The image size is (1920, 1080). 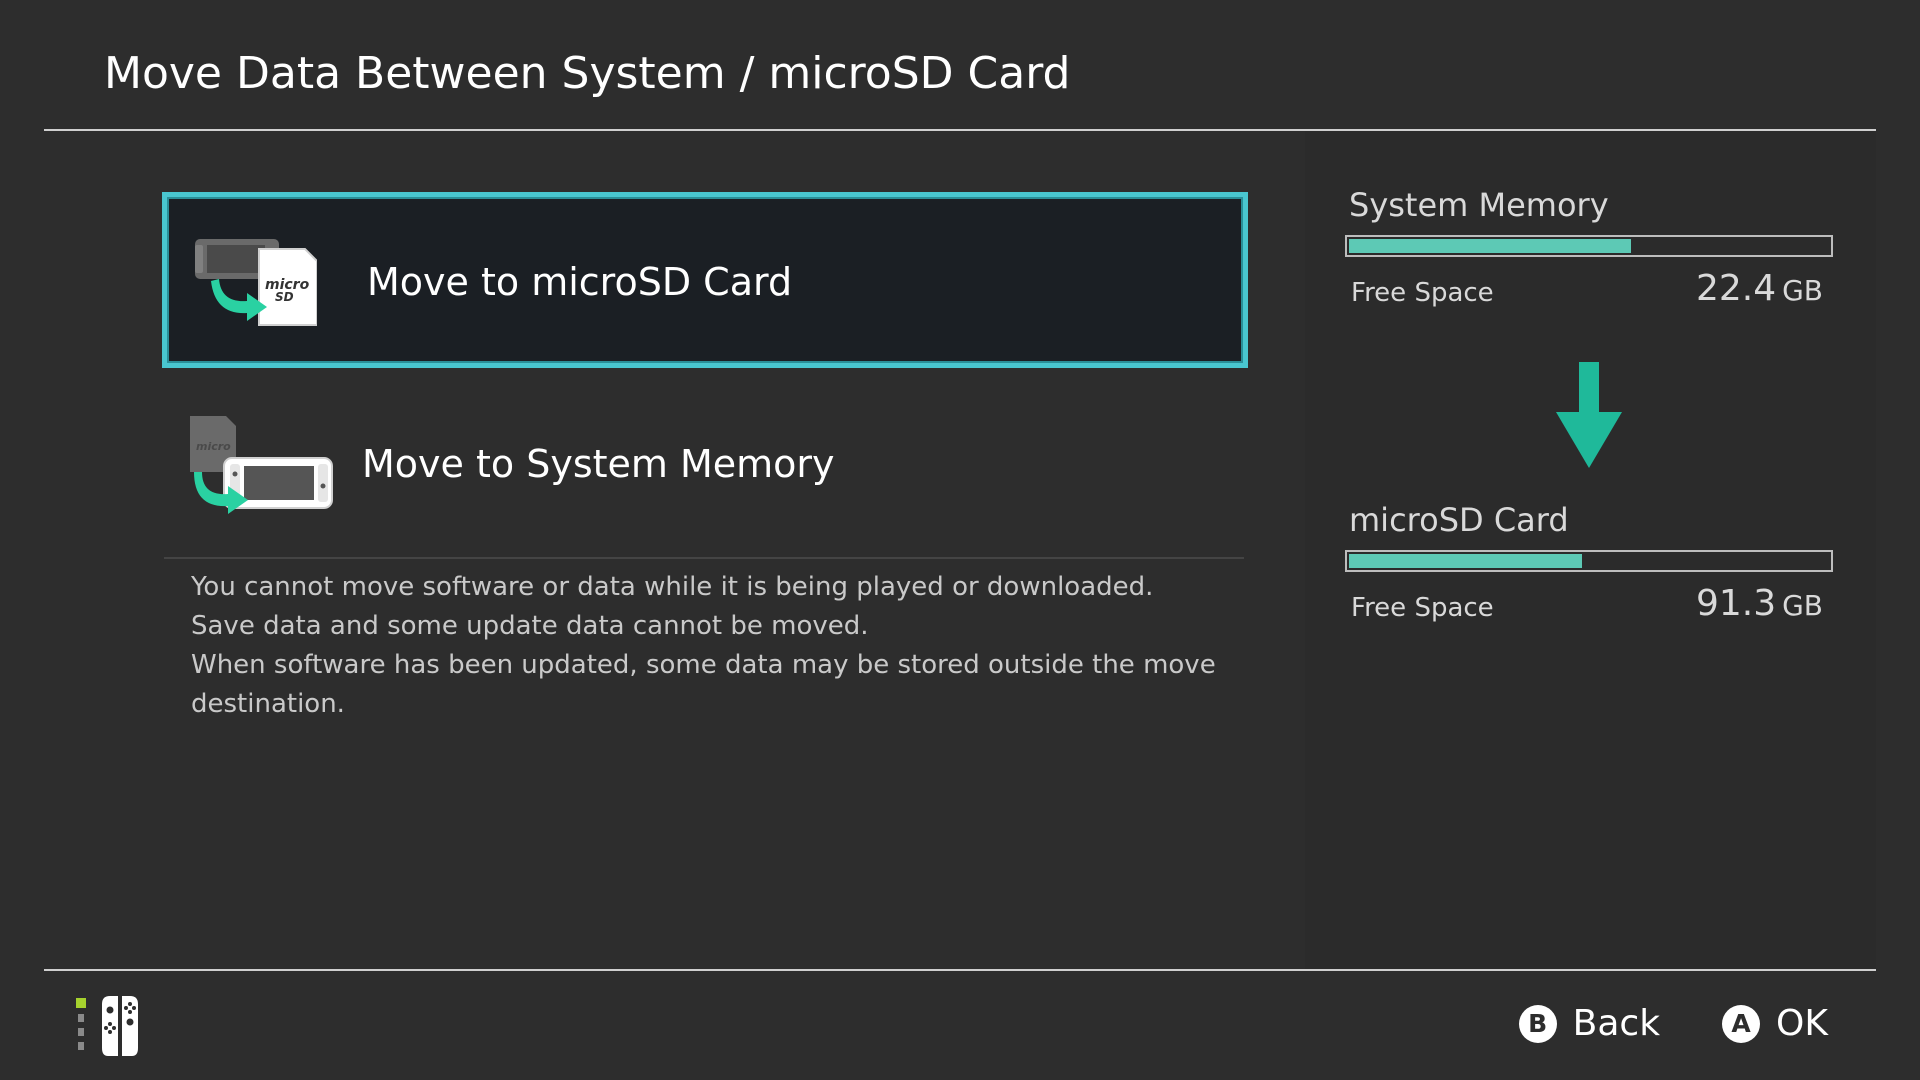 I want to click on footer-divider, so click(x=960, y=970).